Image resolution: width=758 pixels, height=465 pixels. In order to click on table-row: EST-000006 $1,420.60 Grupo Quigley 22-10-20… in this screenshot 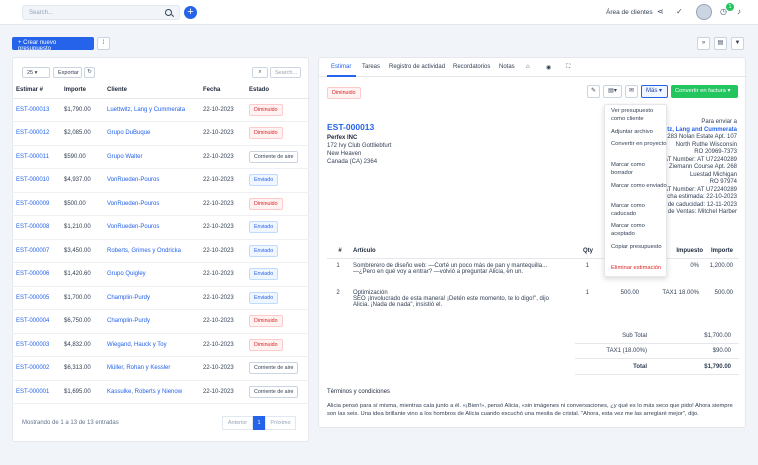, I will do `click(160, 274)`.